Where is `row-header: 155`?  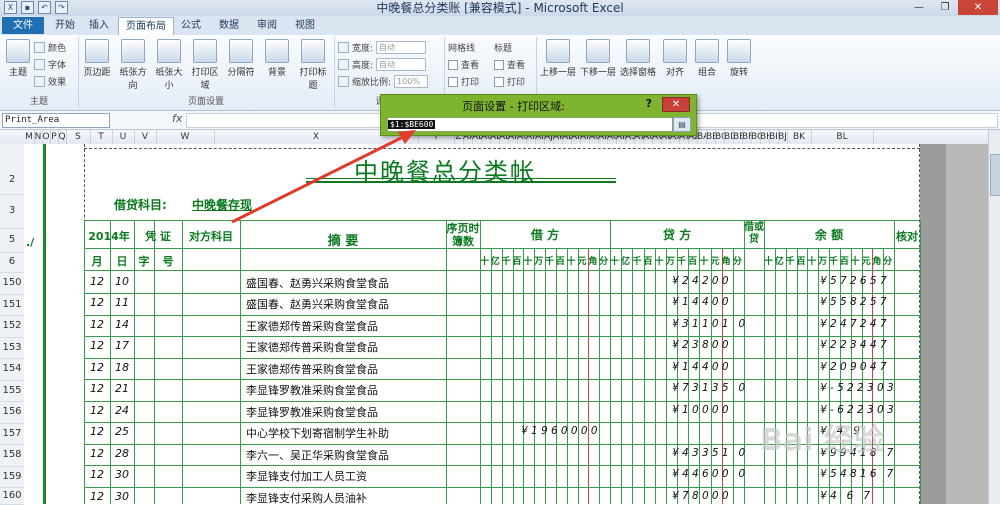
row-header: 155 is located at coordinates (12, 391).